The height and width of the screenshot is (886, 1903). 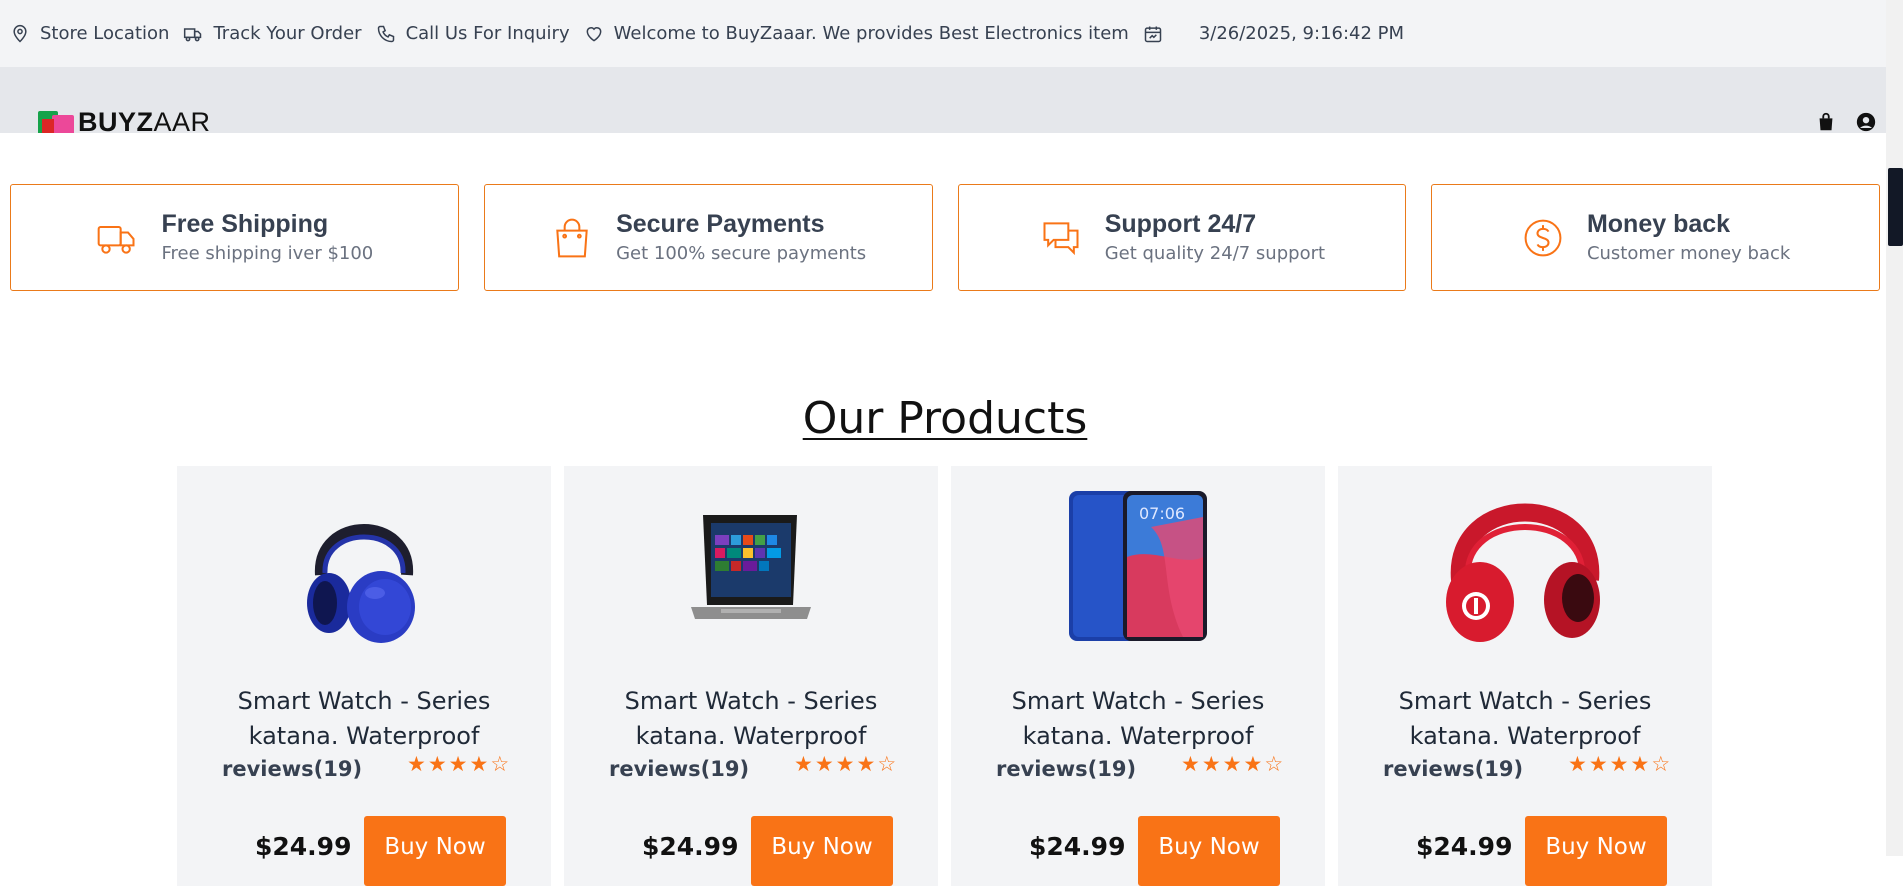 I want to click on feature-subtitle: Free shipping iver $100, so click(x=267, y=253).